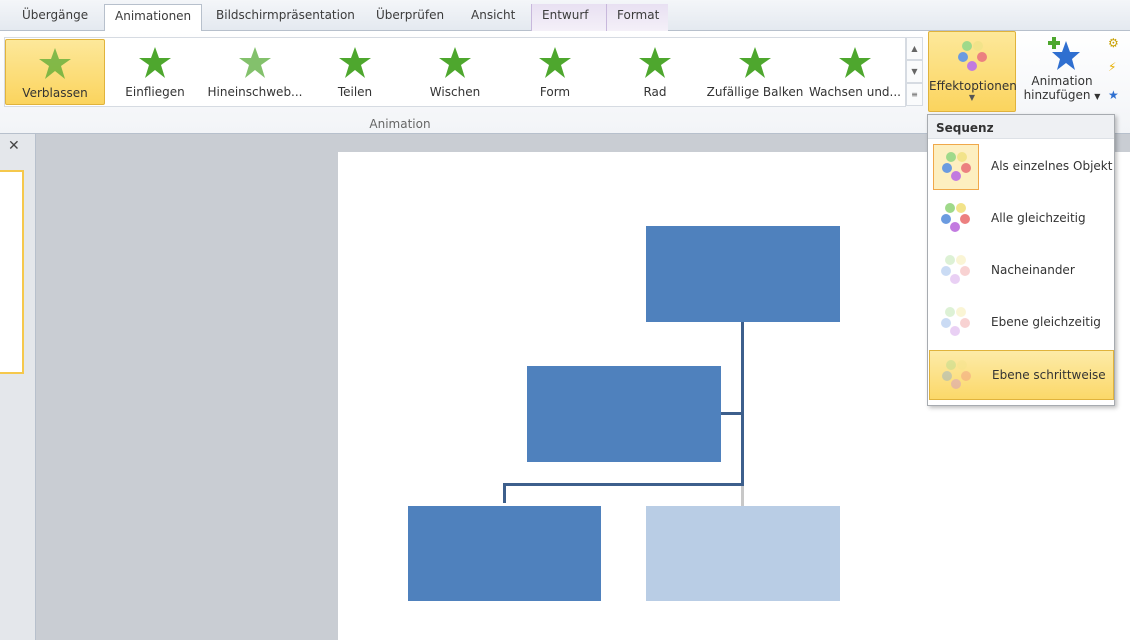 The width and height of the screenshot is (1130, 640). I want to click on tab-entwurf: Entwurf, so click(569, 17).